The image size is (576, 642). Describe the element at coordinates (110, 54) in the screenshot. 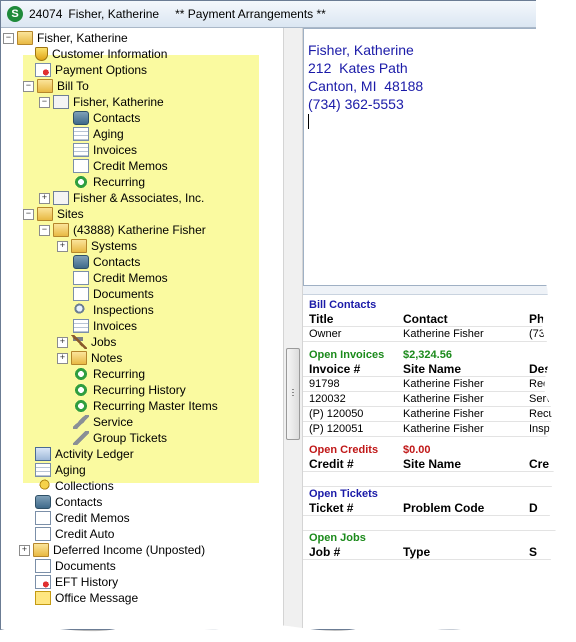

I see `tree-node-label: Customer Information` at that location.